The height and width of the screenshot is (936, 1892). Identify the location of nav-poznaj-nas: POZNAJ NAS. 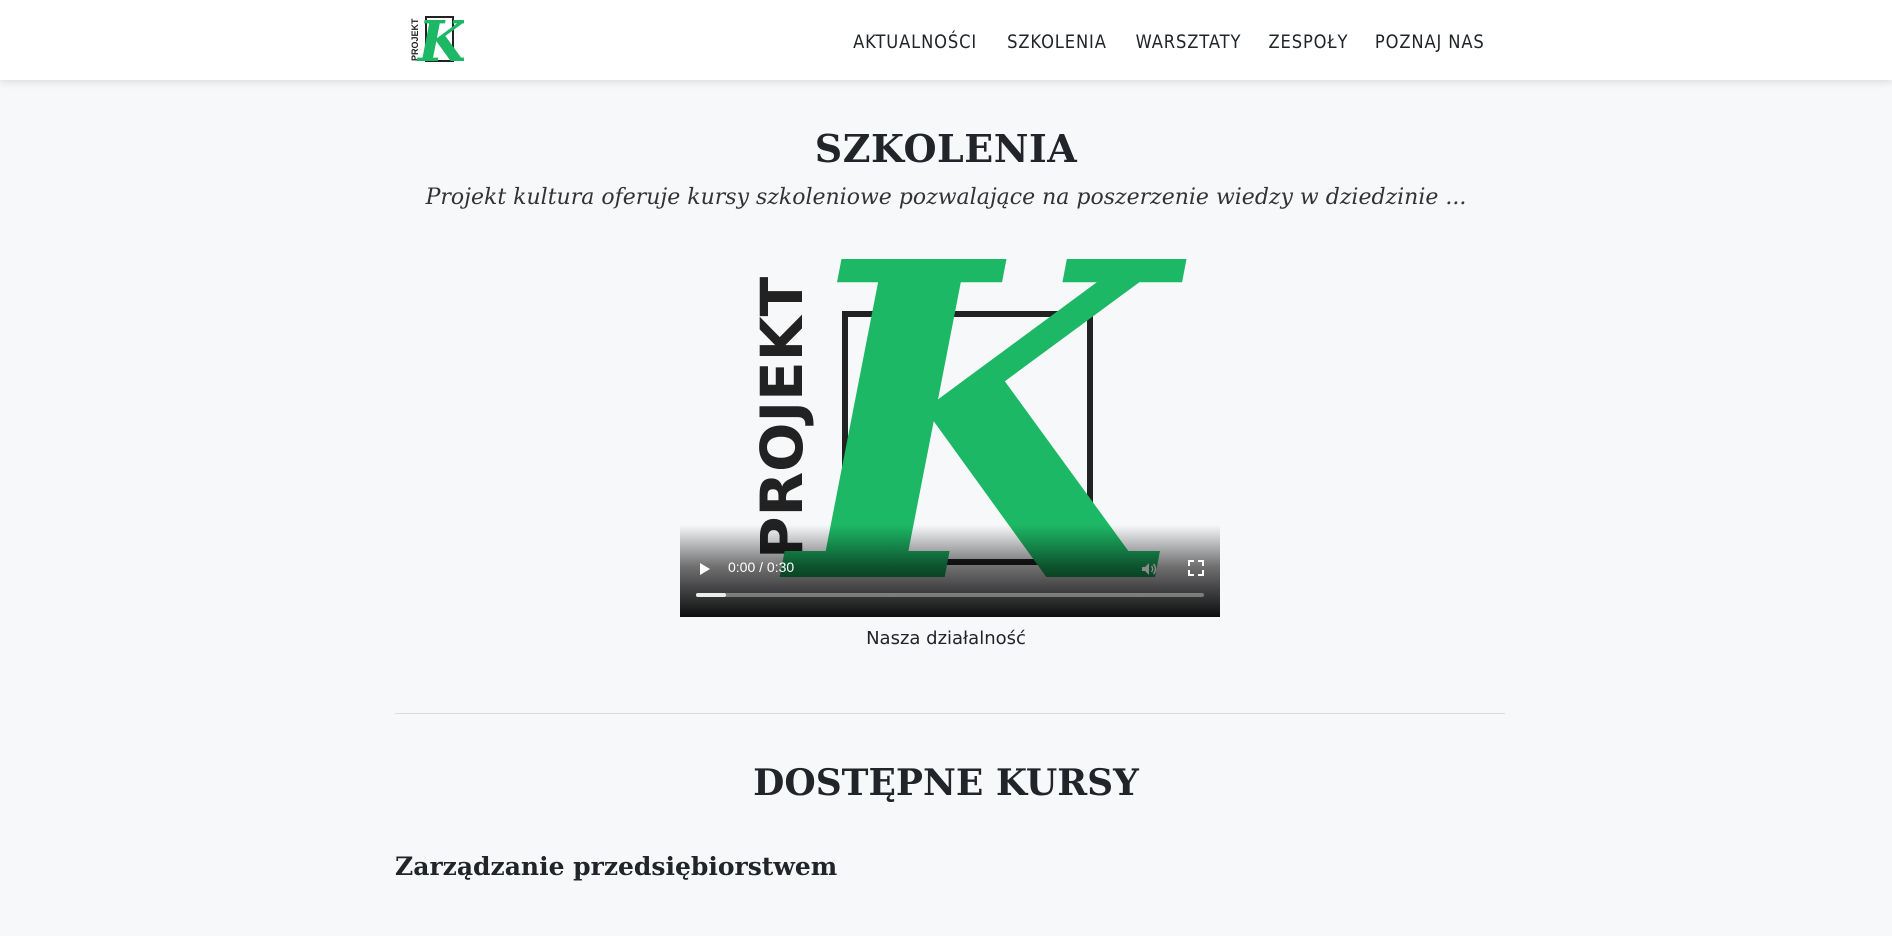
(1430, 42).